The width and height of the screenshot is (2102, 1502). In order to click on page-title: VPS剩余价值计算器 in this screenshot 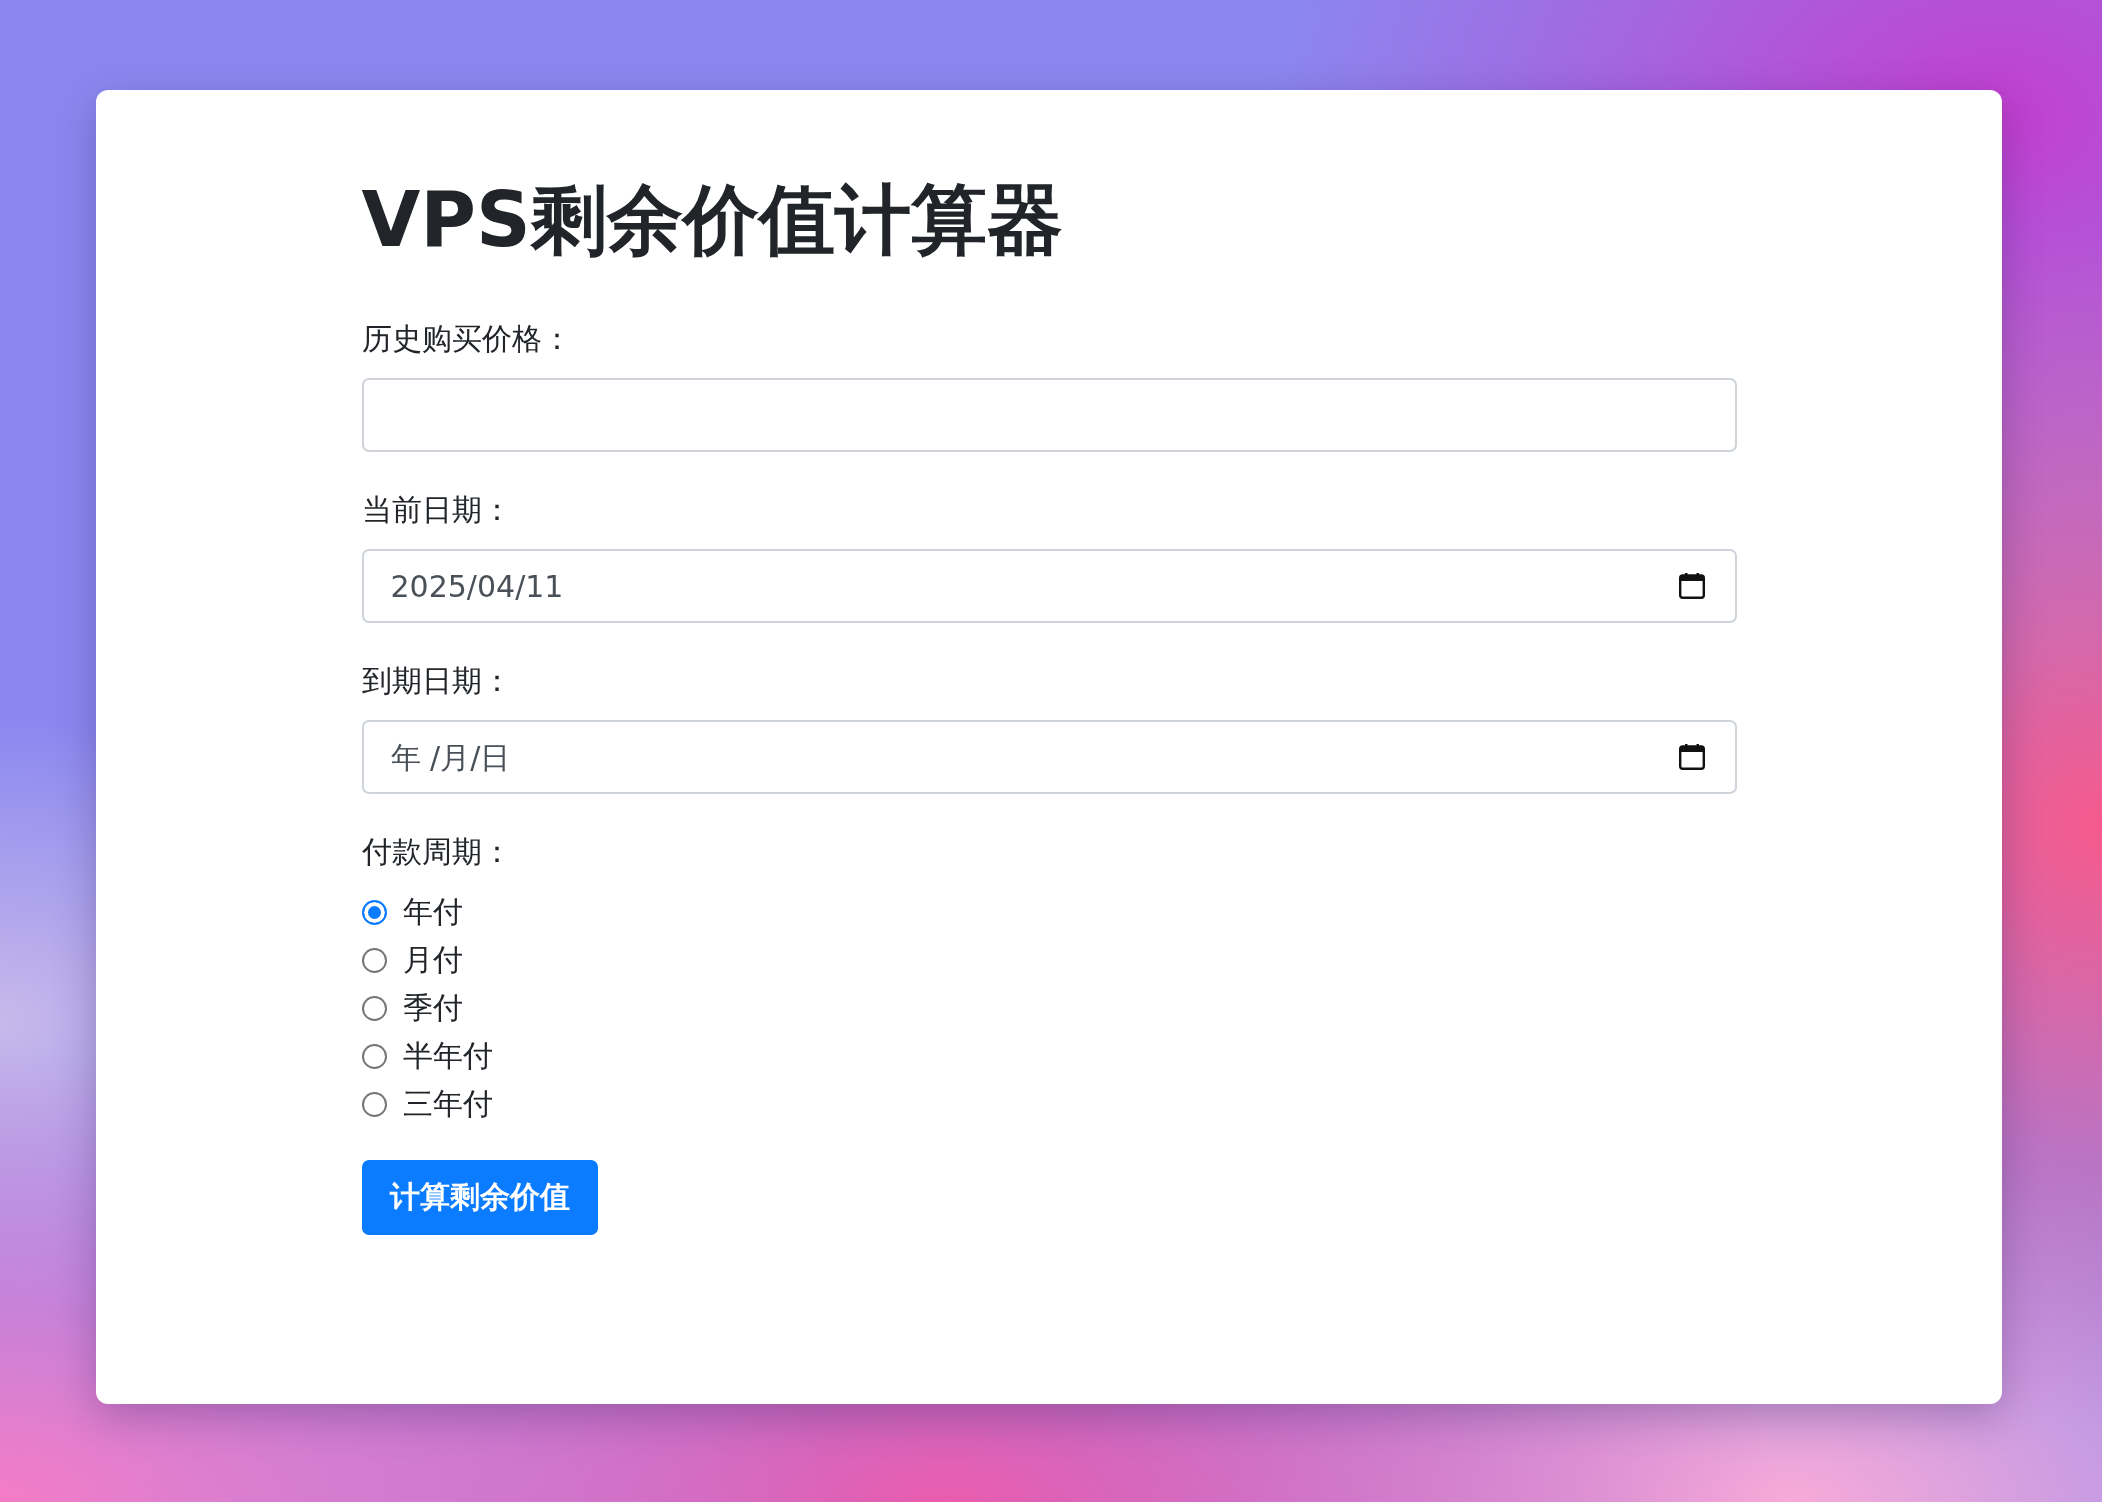, I will do `click(712, 219)`.